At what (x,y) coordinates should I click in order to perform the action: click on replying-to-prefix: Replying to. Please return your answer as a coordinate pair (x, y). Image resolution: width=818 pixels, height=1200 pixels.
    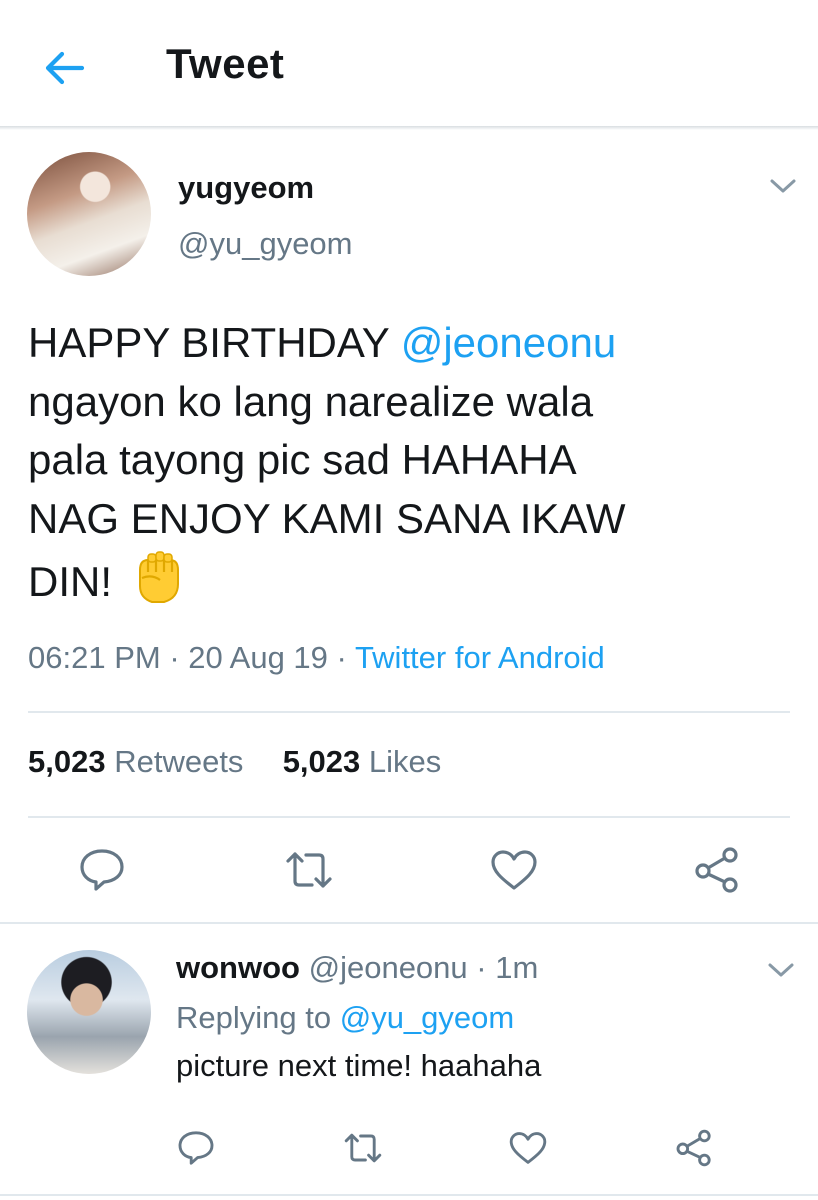
    Looking at the image, I should click on (254, 1017).